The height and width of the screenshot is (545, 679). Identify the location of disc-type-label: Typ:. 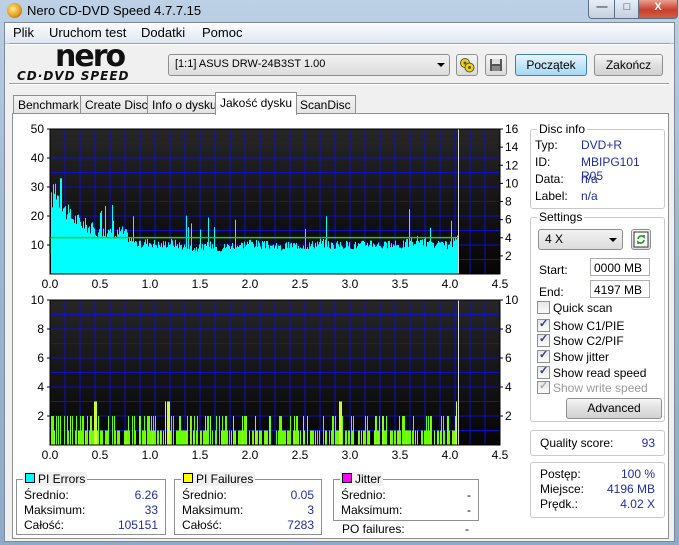
(546, 145).